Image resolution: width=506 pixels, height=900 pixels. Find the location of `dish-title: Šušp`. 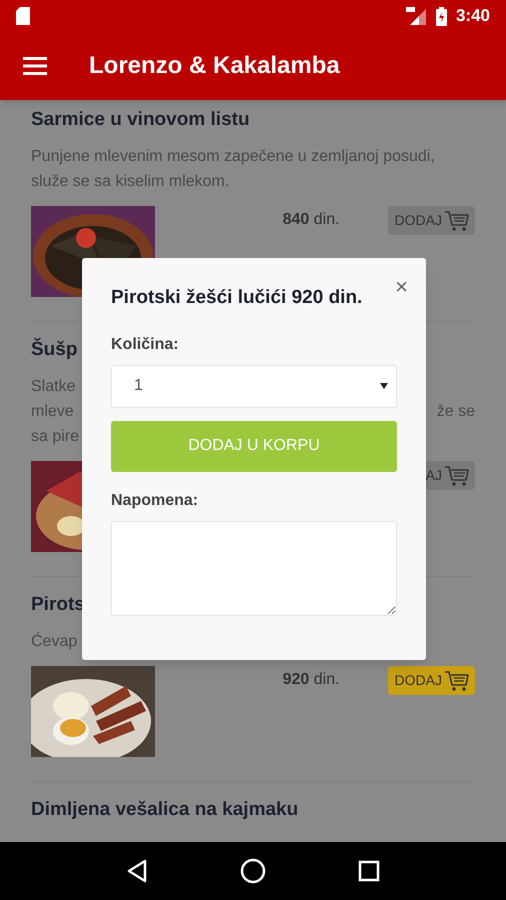

dish-title: Šušp is located at coordinates (54, 349).